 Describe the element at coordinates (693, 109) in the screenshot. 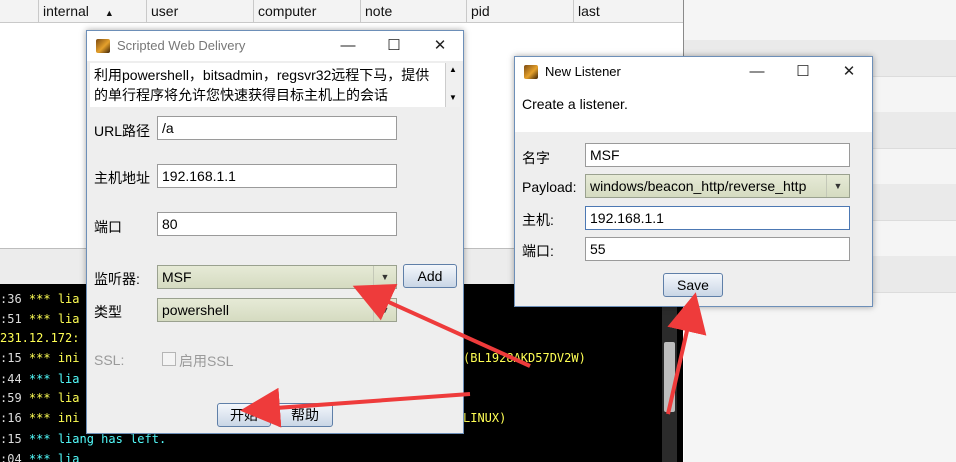

I see `listener-intro-panel: Create a listener.` at that location.